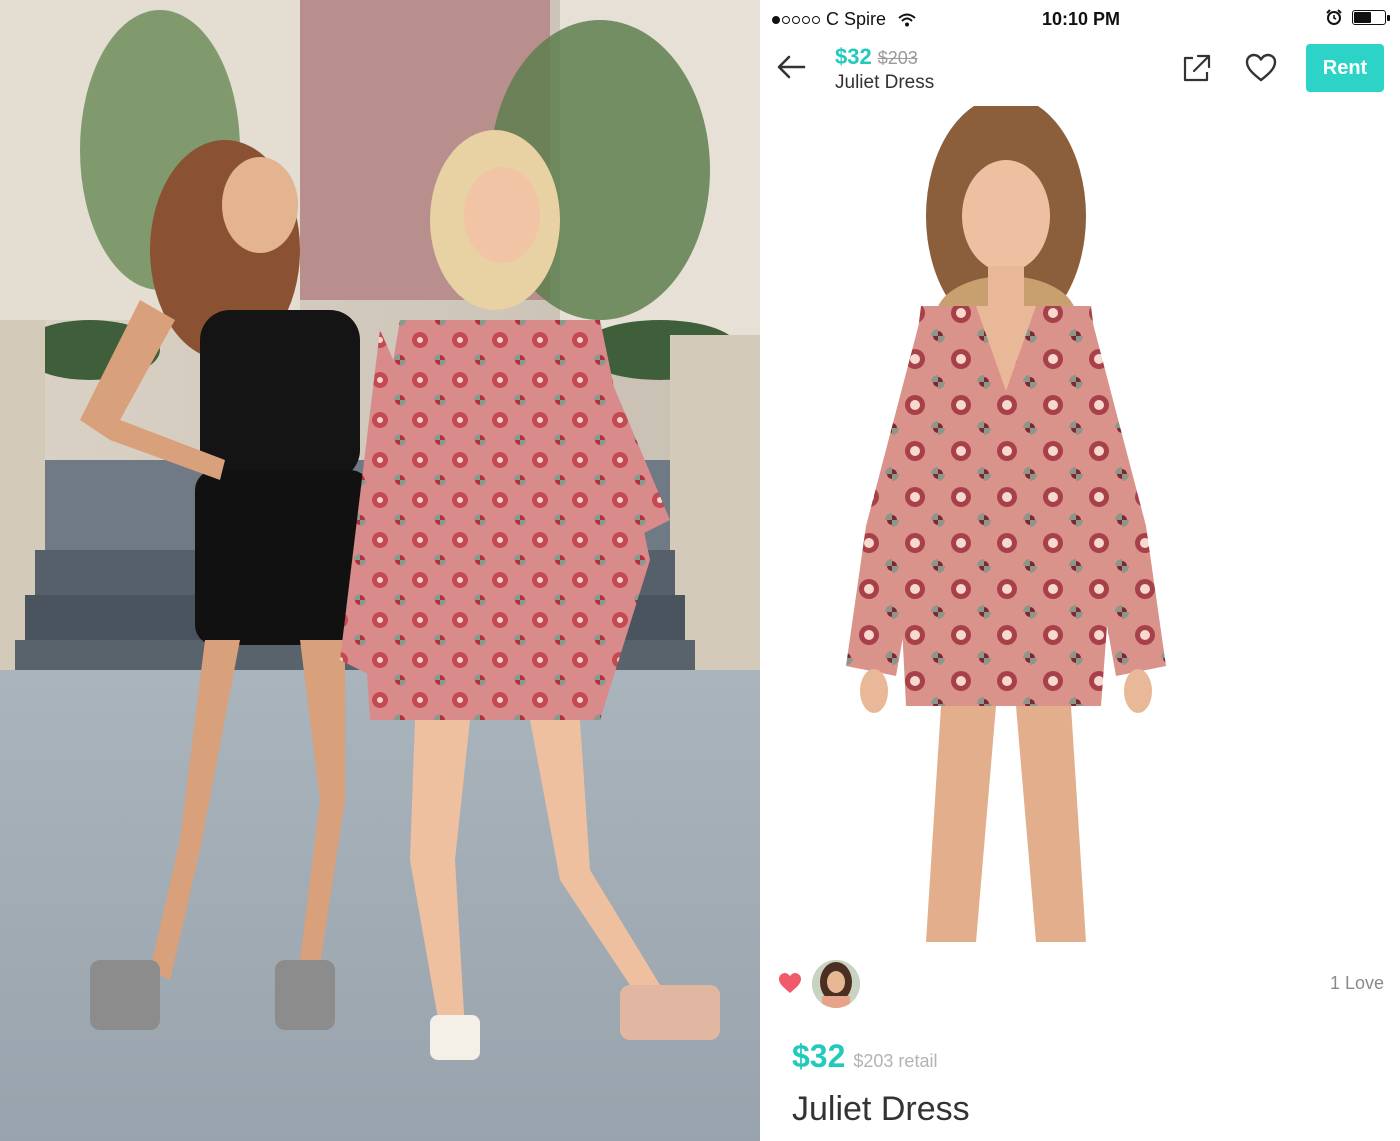 This screenshot has height=1141, width=1400. Describe the element at coordinates (1261, 68) in the screenshot. I see `heart-outline-icon` at that location.